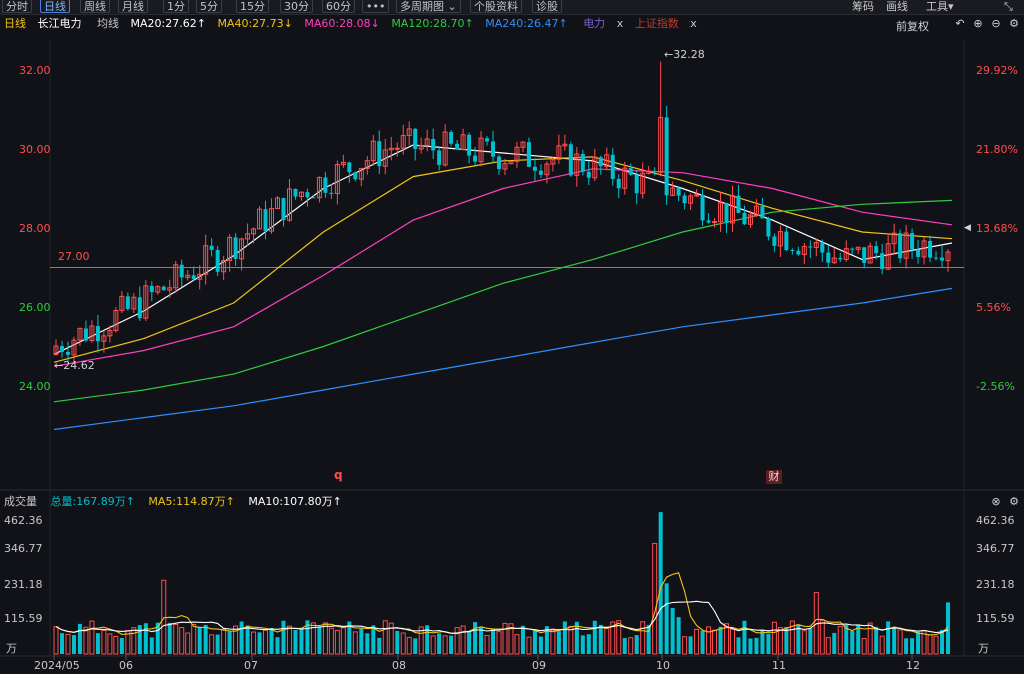 This screenshot has height=674, width=1024. I want to click on vol-tick-left-unit: 万, so click(11, 648).